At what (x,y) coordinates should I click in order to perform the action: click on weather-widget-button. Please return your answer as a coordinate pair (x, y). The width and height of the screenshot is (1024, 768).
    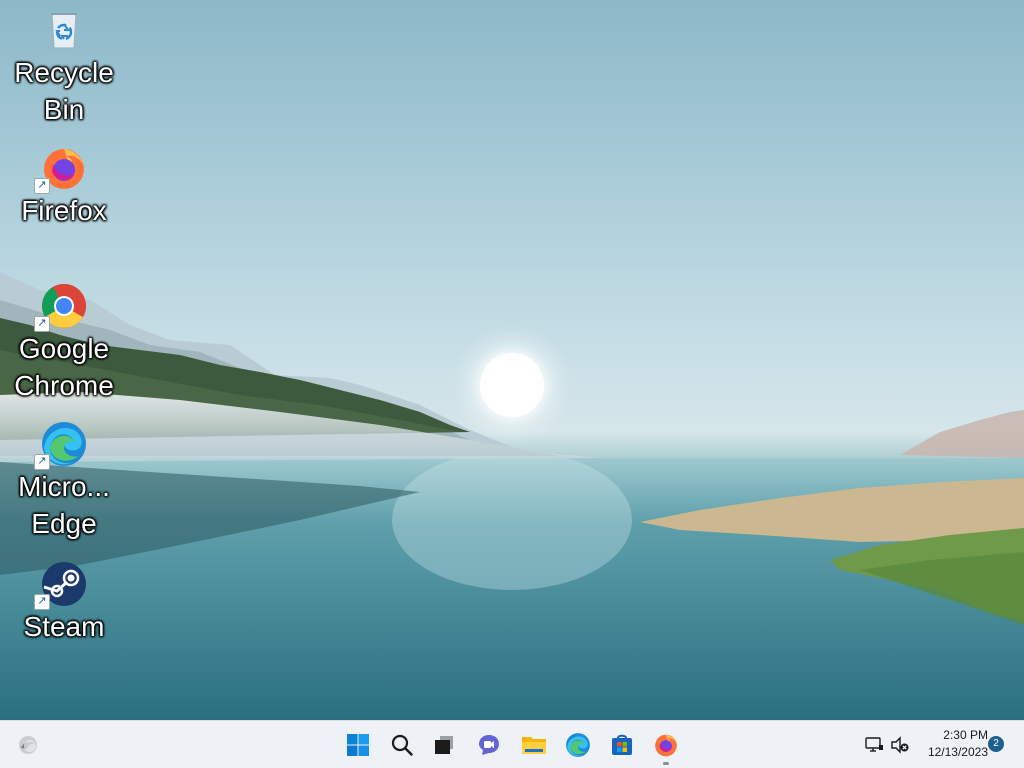
    Looking at the image, I should click on (28, 745).